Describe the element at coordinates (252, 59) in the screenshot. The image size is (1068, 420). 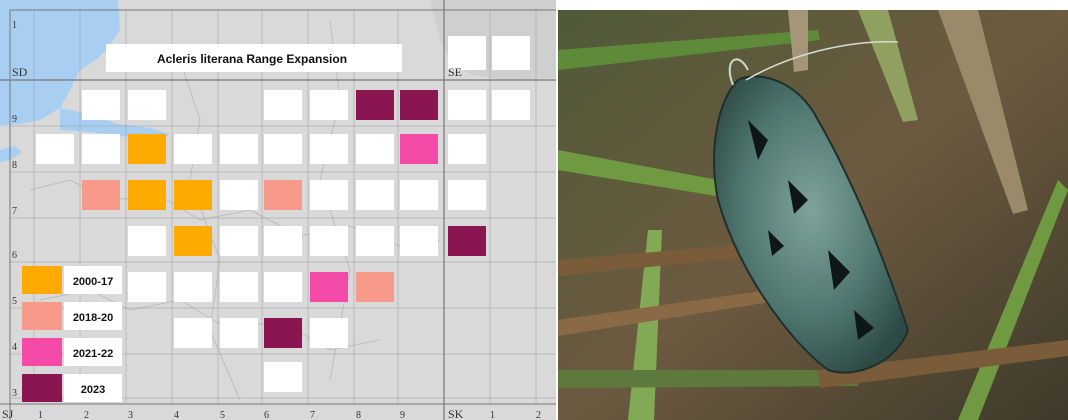
I see `map-title: Acleris literana Range Expansion` at that location.